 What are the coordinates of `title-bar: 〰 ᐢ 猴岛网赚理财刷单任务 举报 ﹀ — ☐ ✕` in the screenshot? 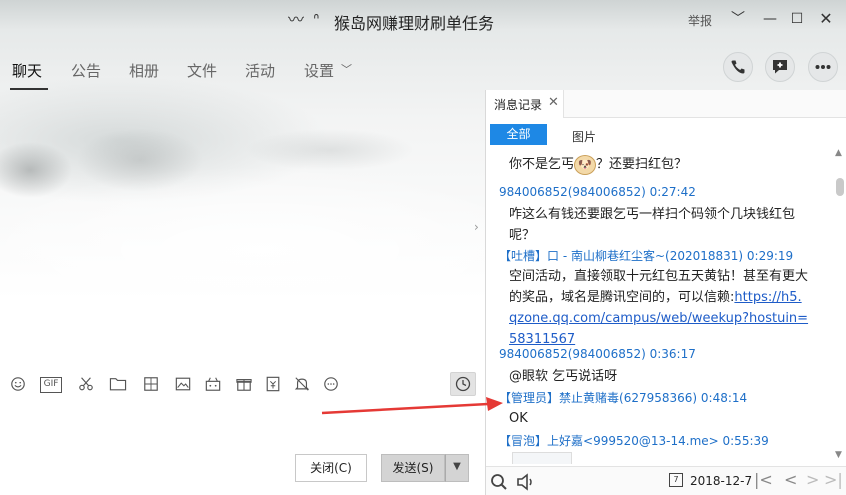 It's located at (423, 20).